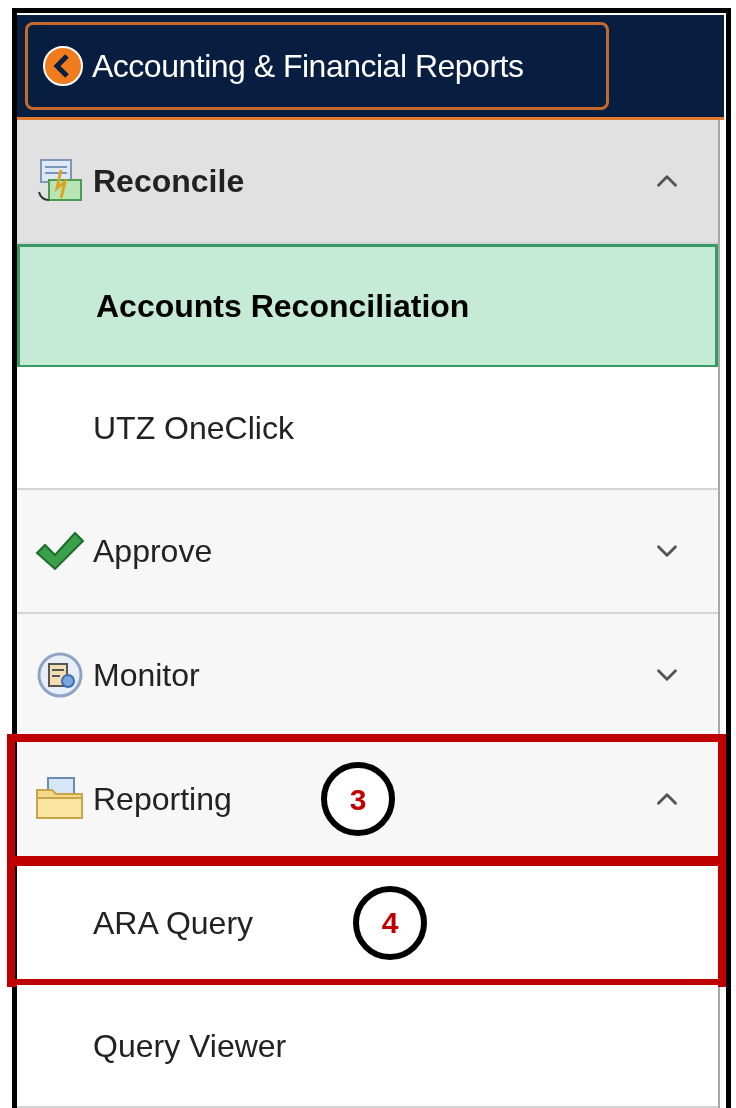 This screenshot has height=1108, width=736. I want to click on menu-item-label: Query Viewer, so click(190, 1046).